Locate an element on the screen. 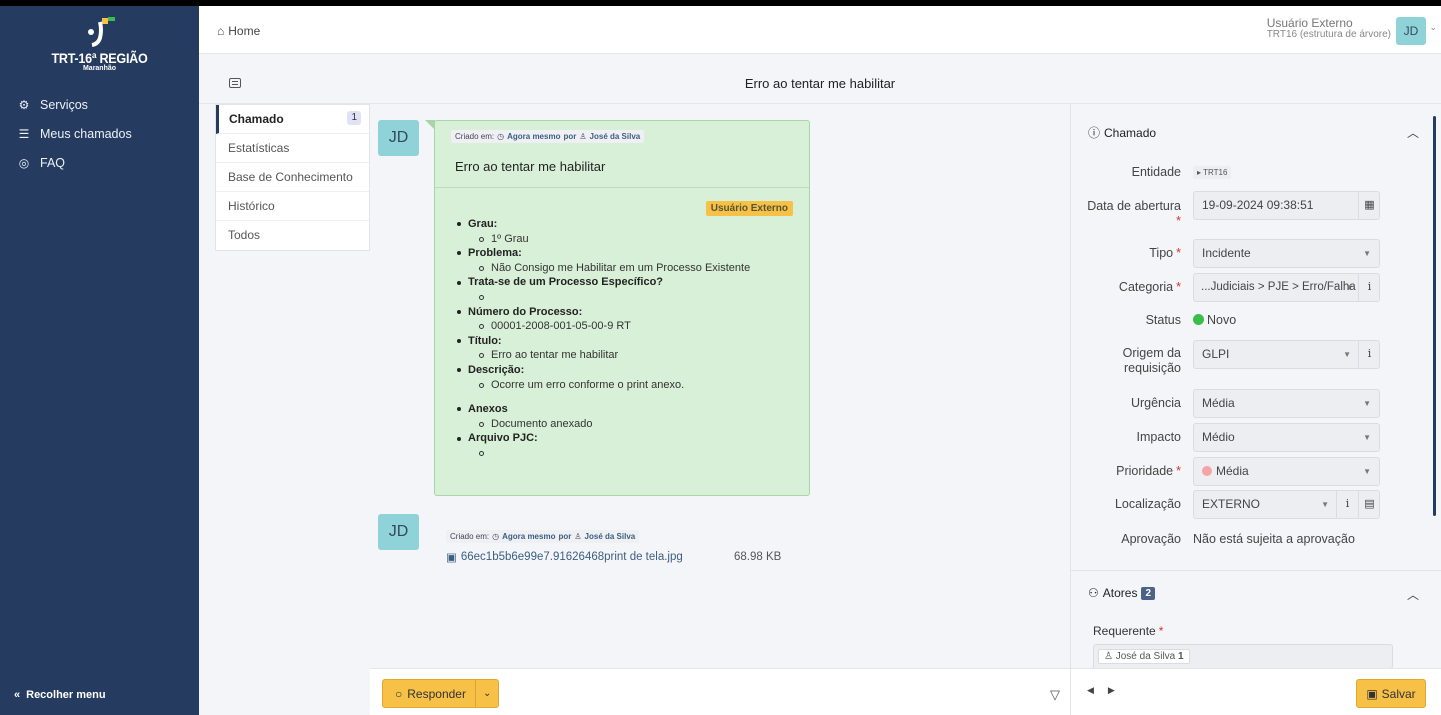  sidebar-item-meus-chamados: ☰ Meus chamados is located at coordinates (99, 133).